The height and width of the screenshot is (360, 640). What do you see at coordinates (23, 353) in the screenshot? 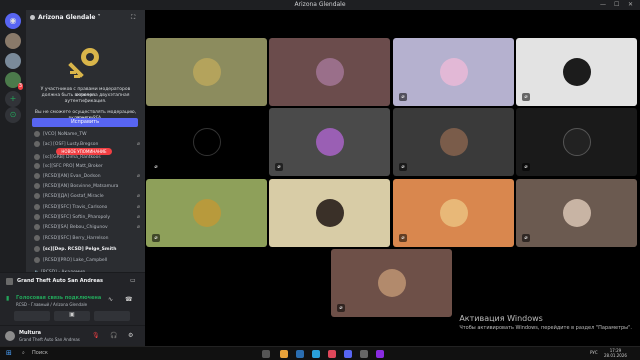
I see `search-icon: ⌕` at bounding box center [23, 353].